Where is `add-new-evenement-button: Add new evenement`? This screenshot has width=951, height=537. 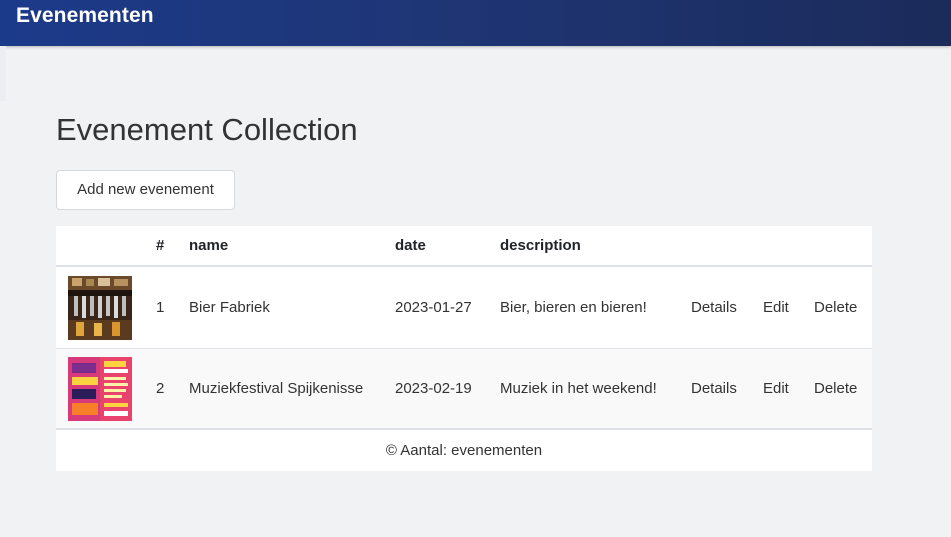
add-new-evenement-button: Add new evenement is located at coordinates (145, 190).